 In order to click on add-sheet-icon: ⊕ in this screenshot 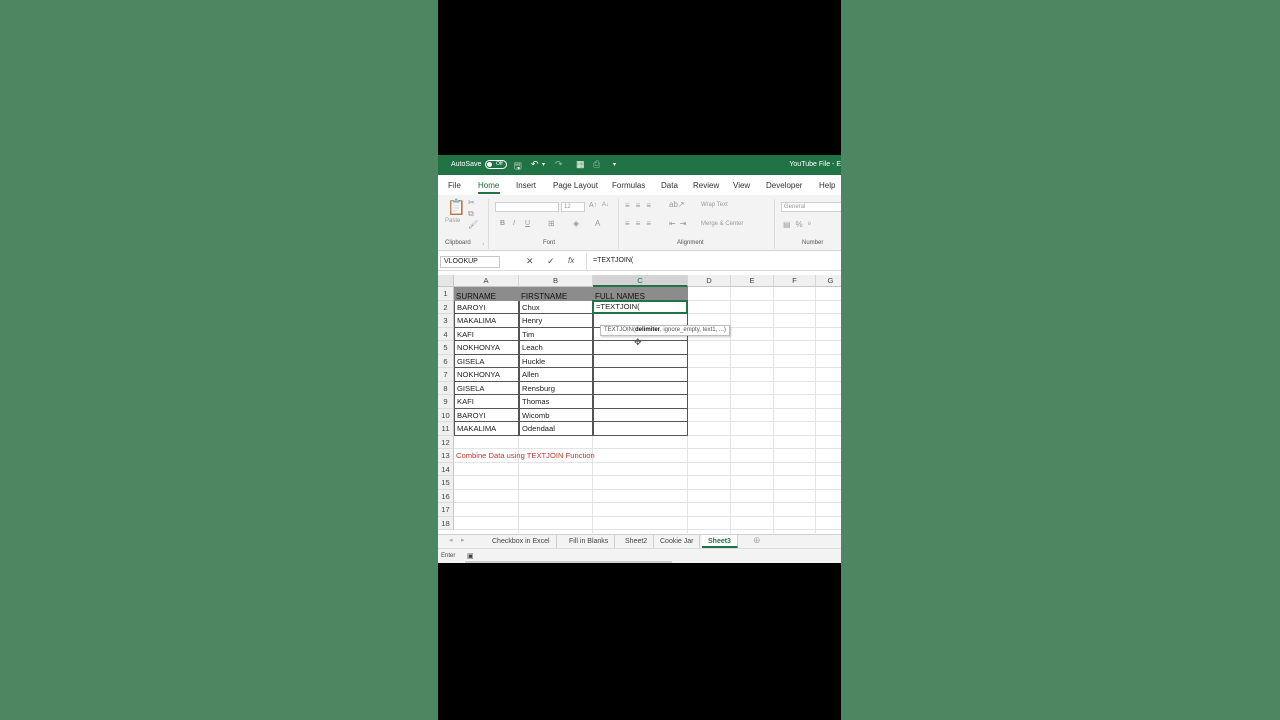, I will do `click(757, 540)`.